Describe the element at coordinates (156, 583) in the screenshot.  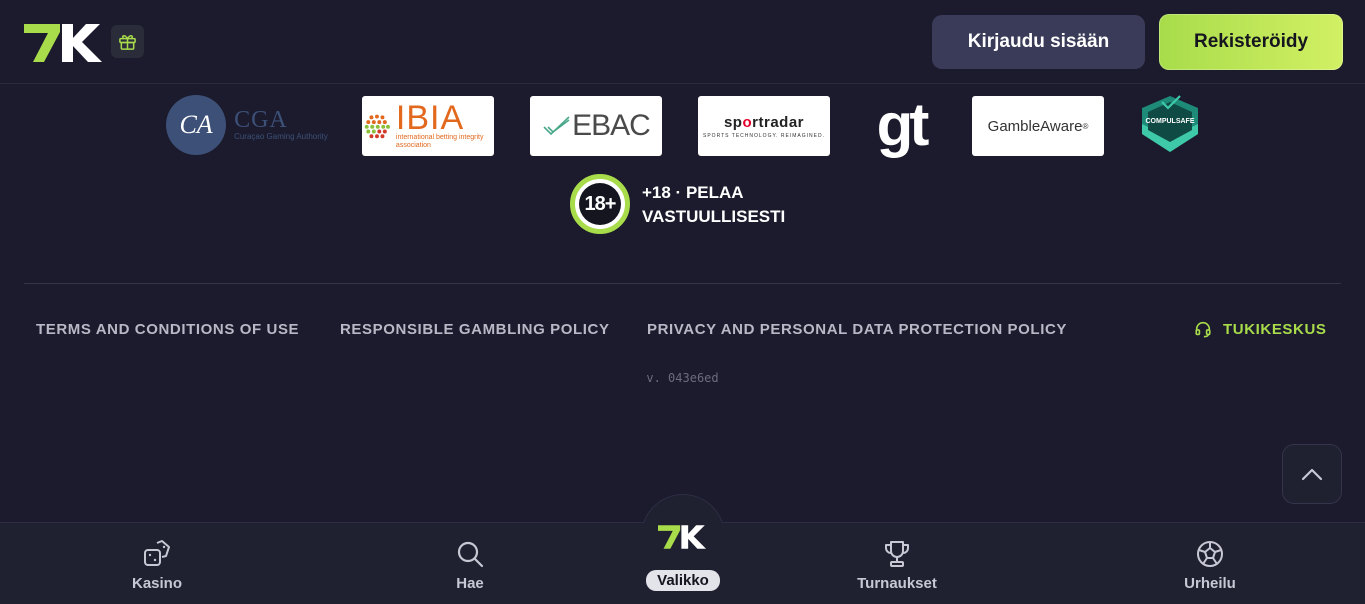
I see `nav-label-kasino: Kasino` at that location.